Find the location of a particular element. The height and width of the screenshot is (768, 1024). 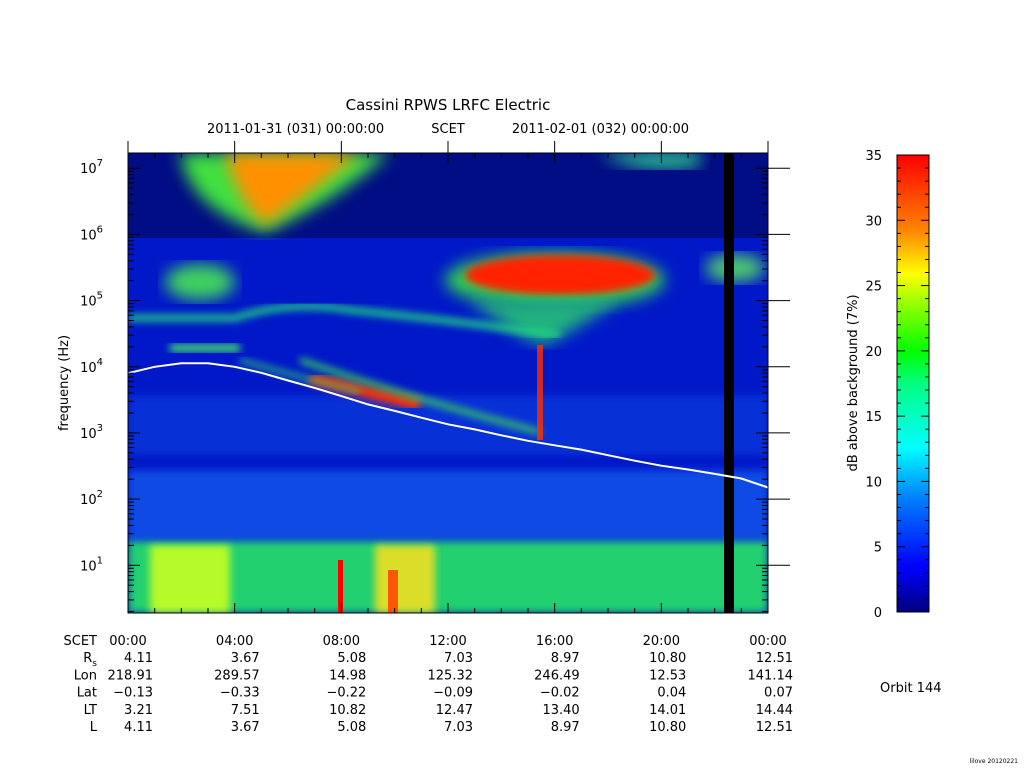

ephemeris-value: −0.13 is located at coordinates (133, 693).